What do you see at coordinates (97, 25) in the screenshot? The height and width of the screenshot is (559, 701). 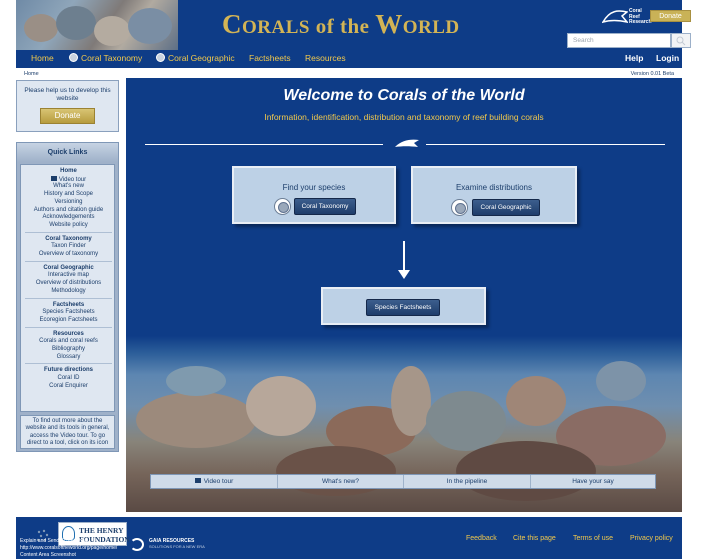 I see `header-coral-photo` at bounding box center [97, 25].